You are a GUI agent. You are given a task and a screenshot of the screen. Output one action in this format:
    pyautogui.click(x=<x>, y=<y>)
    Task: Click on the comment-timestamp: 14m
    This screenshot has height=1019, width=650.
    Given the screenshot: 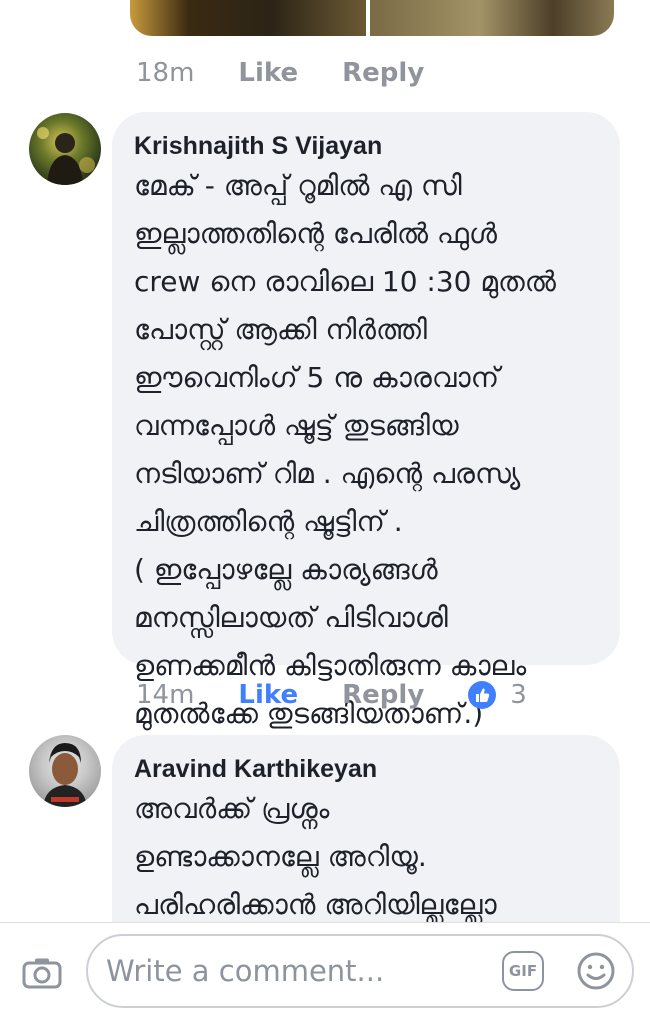 What is the action you would take?
    pyautogui.click(x=165, y=695)
    